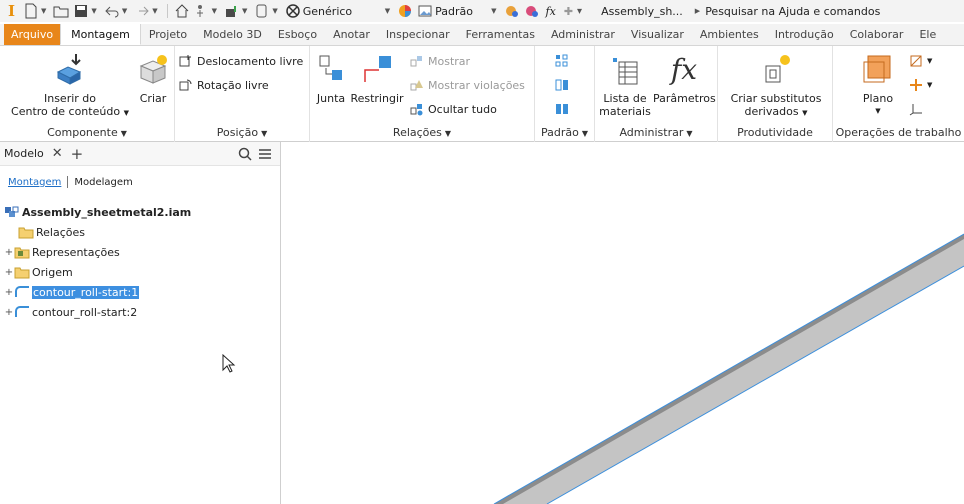 The height and width of the screenshot is (504, 964). What do you see at coordinates (244, 11) in the screenshot?
I see `update-dropdown-icon: ▼` at bounding box center [244, 11].